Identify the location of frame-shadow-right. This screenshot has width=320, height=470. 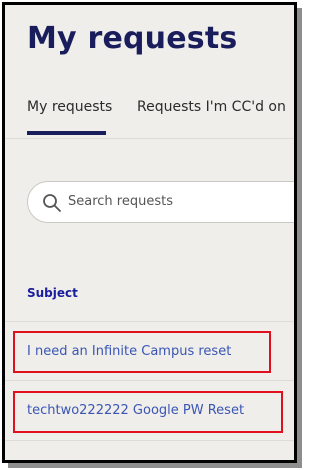
(299, 236).